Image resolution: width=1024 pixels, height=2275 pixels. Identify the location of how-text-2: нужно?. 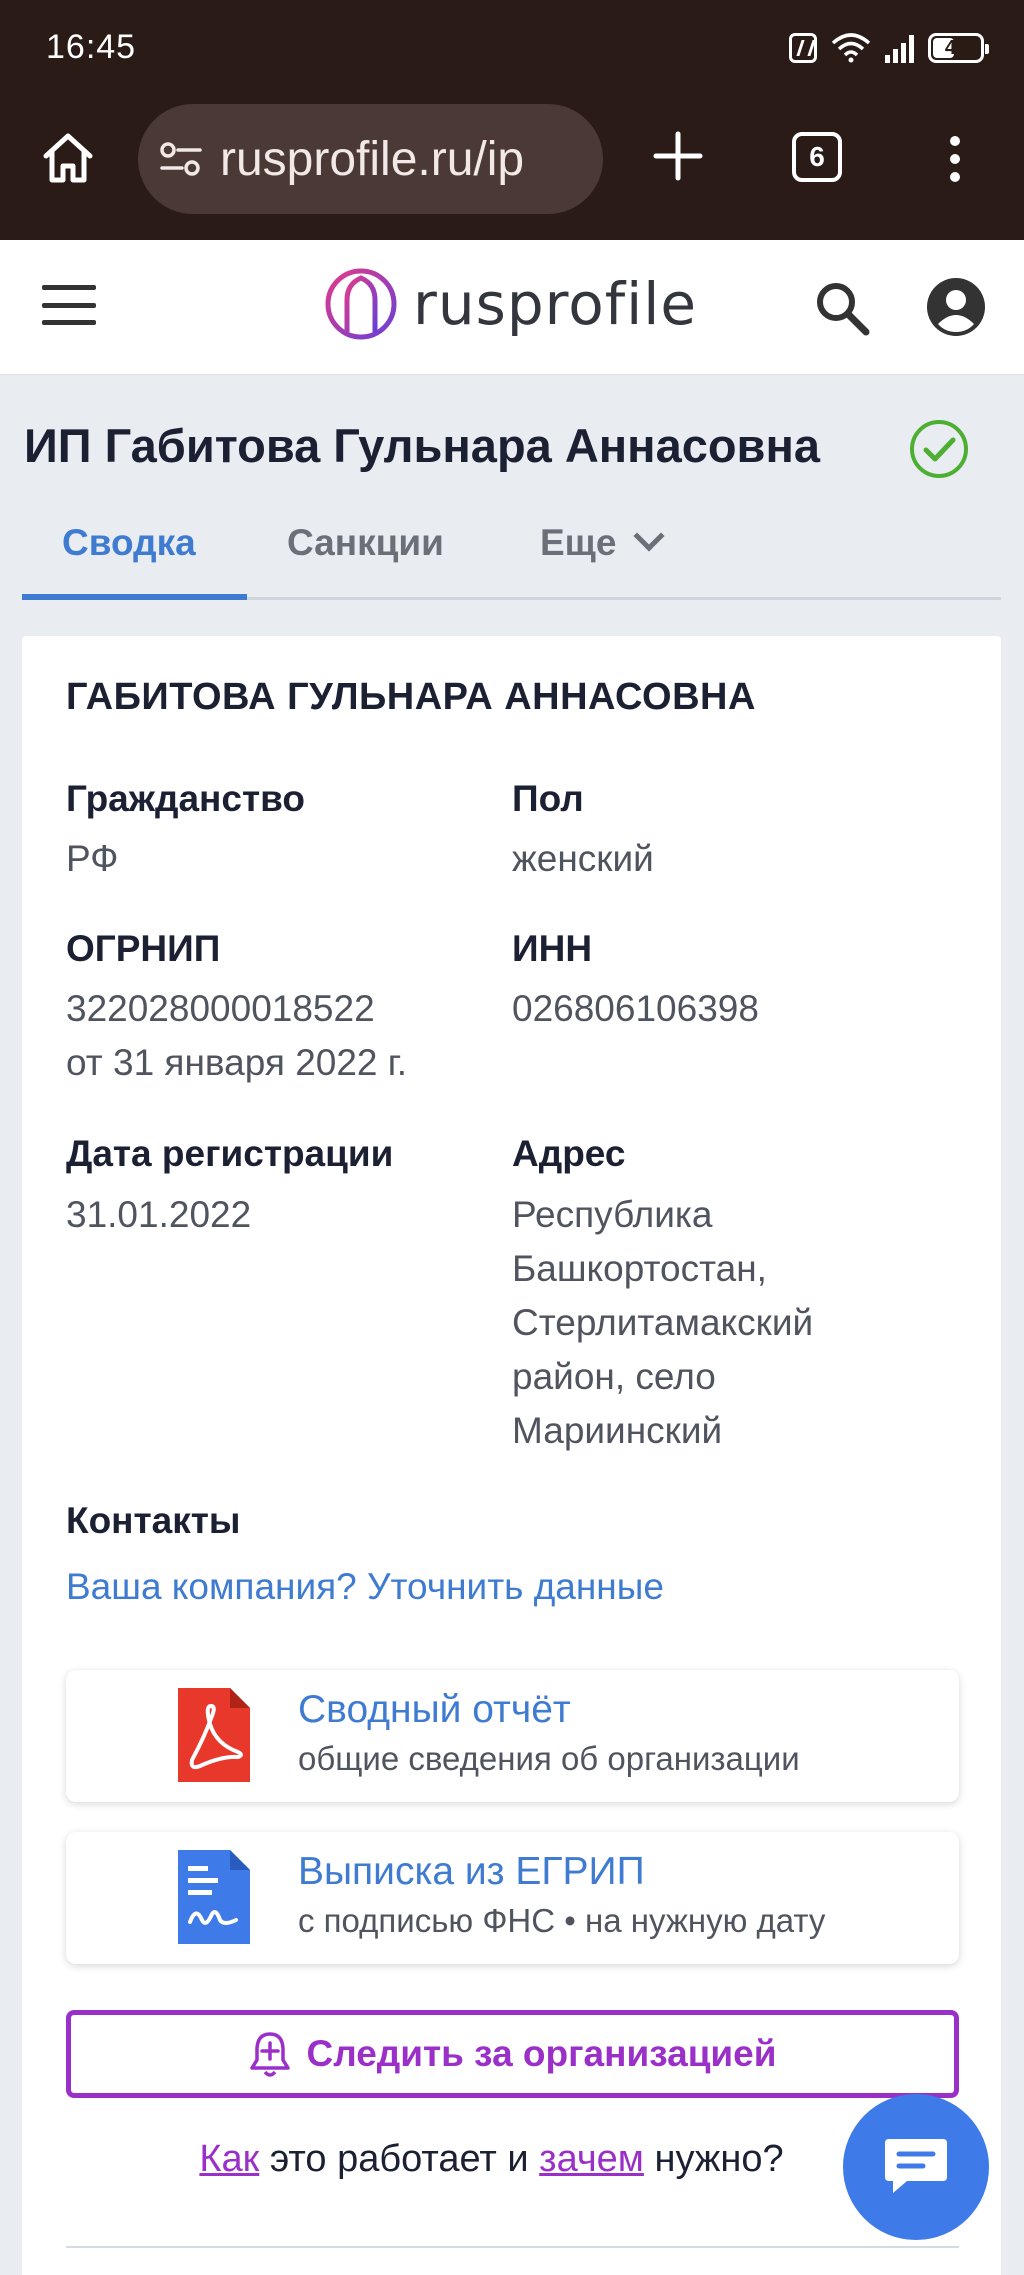
(713, 2159).